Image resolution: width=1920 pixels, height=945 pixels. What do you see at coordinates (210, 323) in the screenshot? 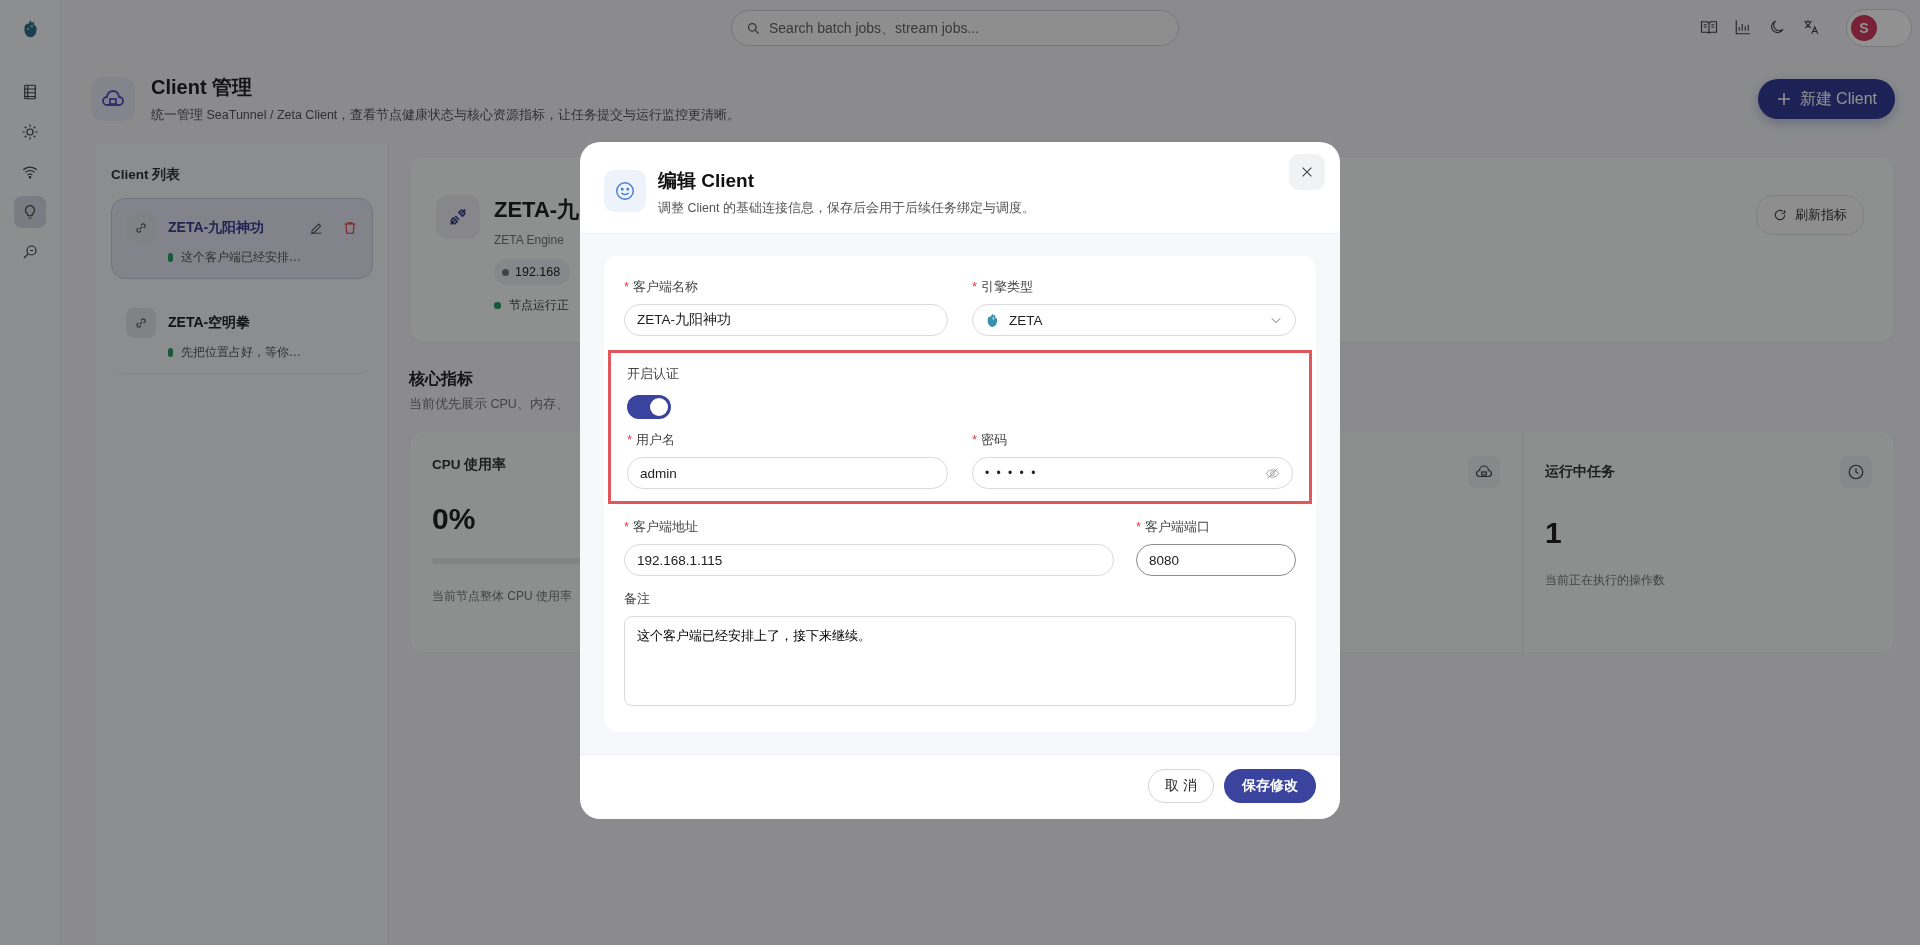
I see `client-name: ZETA-空明拳` at bounding box center [210, 323].